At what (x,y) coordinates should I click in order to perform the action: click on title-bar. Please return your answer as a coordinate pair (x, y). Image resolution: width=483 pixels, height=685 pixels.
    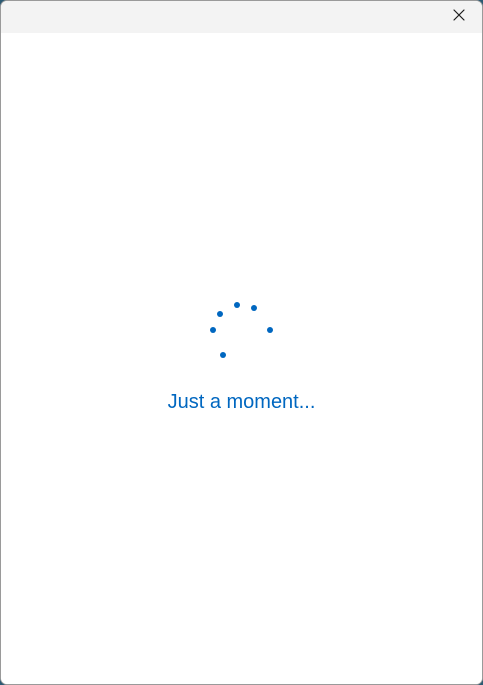
    Looking at the image, I should click on (241, 17).